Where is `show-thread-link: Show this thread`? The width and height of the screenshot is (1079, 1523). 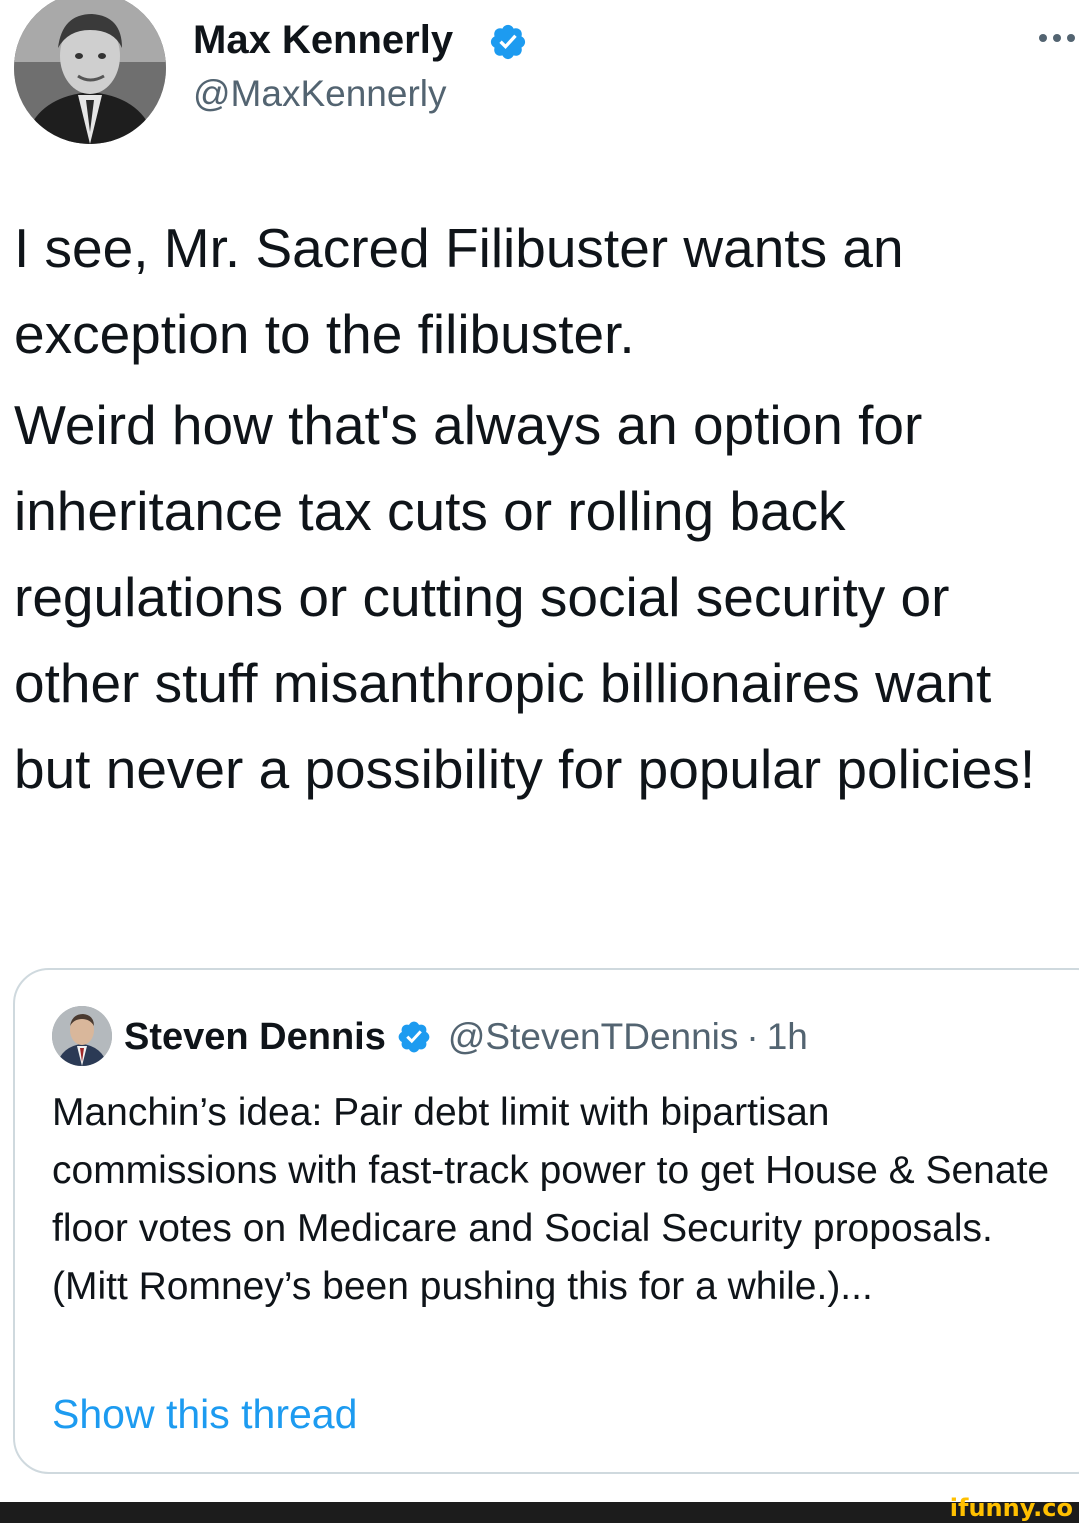
show-thread-link: Show this thread is located at coordinates (204, 1414).